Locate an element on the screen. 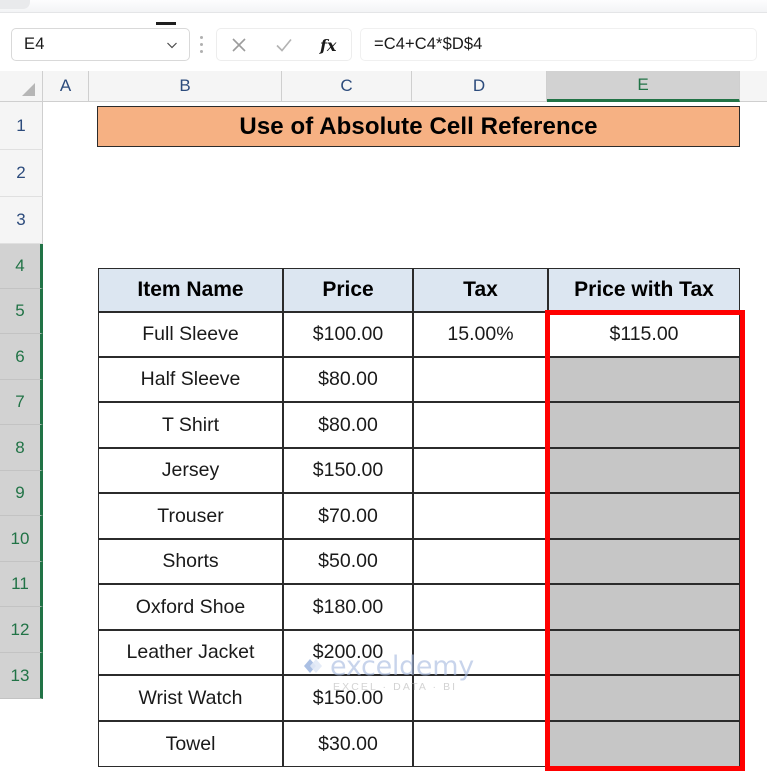  table-row: Leather Jacket is located at coordinates (190, 652).